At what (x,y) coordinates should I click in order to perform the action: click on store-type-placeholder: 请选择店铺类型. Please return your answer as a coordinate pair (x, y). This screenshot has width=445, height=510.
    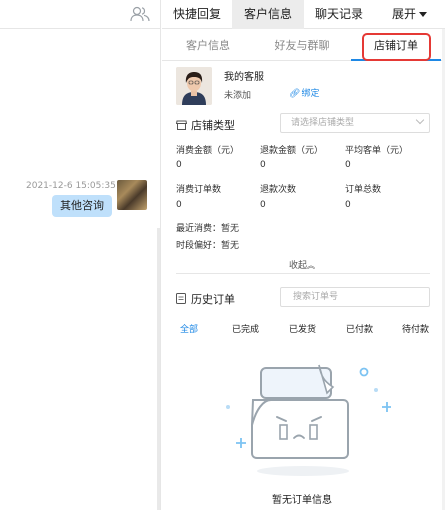
    Looking at the image, I should click on (323, 123).